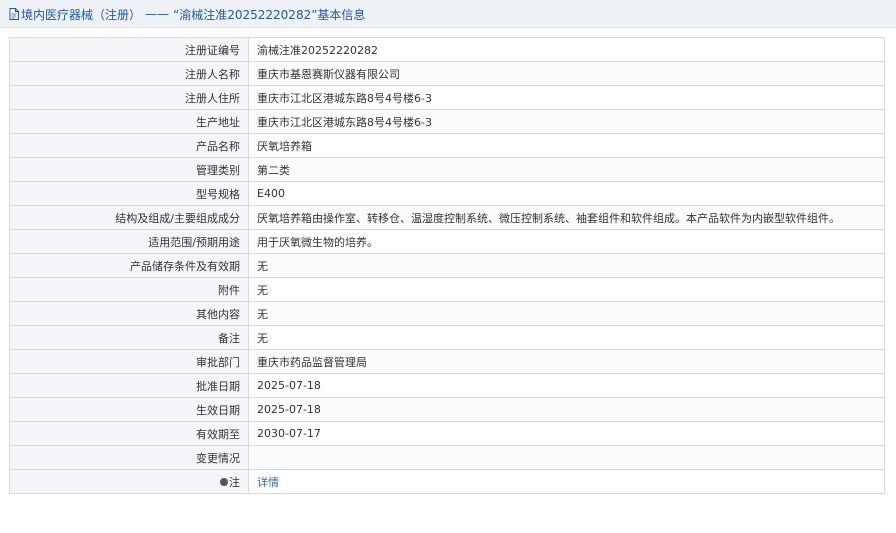 Image resolution: width=896 pixels, height=533 pixels. I want to click on table-row: 生产地址 重庆市江北区港城东路8号4号楼6-3, so click(447, 121).